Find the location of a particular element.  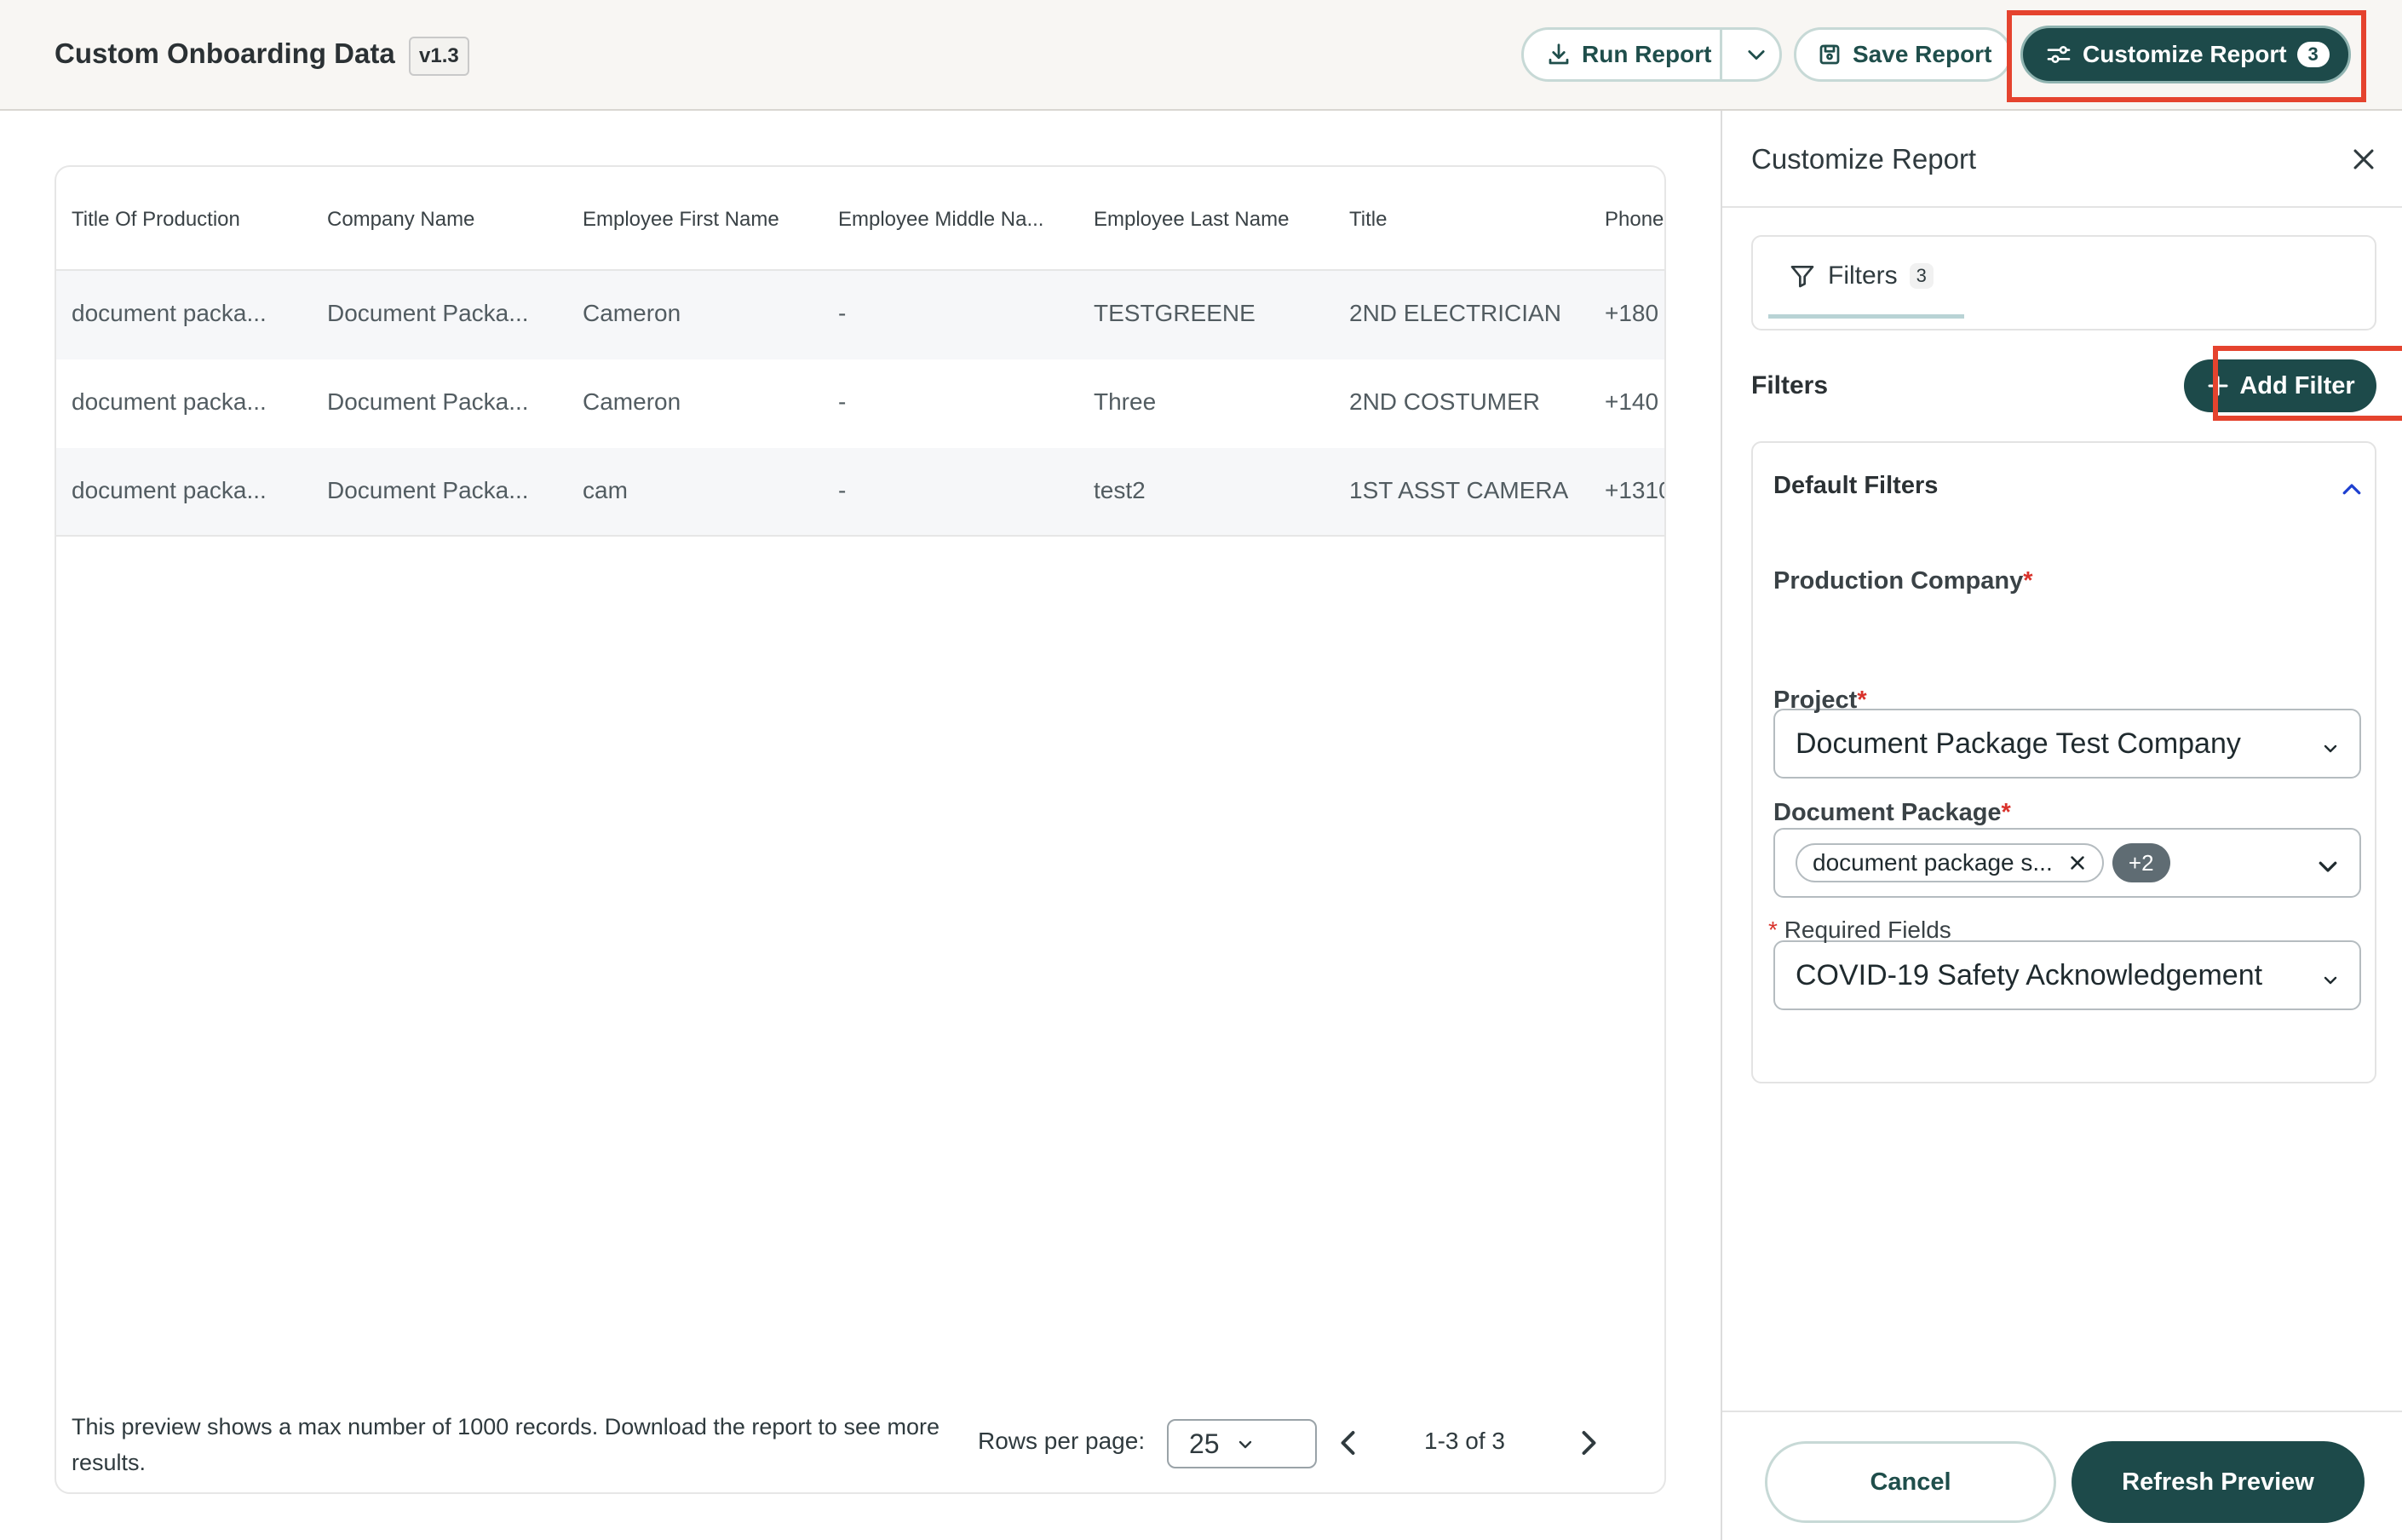

rows-per-page-select: 25 is located at coordinates (1242, 1443).